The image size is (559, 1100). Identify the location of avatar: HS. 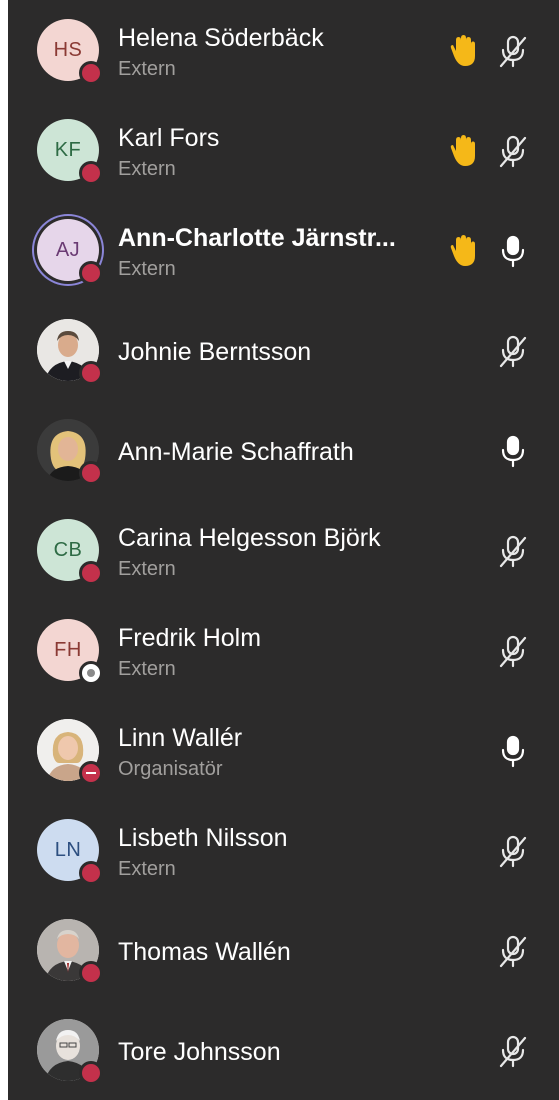
(70, 52).